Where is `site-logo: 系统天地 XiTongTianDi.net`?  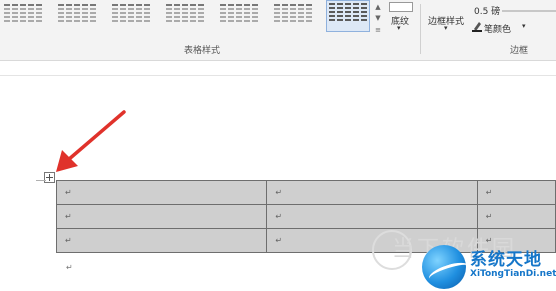
site-logo: 系统天地 XiTongTianDi.net is located at coordinates (489, 267).